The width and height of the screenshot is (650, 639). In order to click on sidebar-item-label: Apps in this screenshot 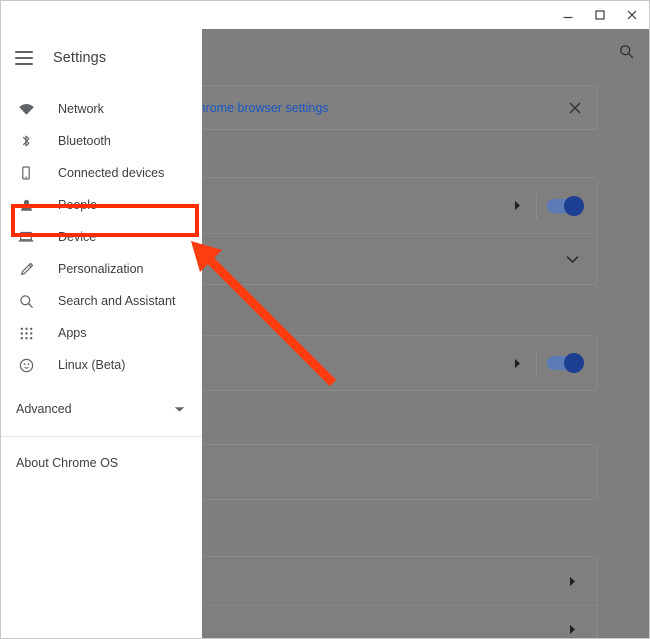, I will do `click(72, 333)`.